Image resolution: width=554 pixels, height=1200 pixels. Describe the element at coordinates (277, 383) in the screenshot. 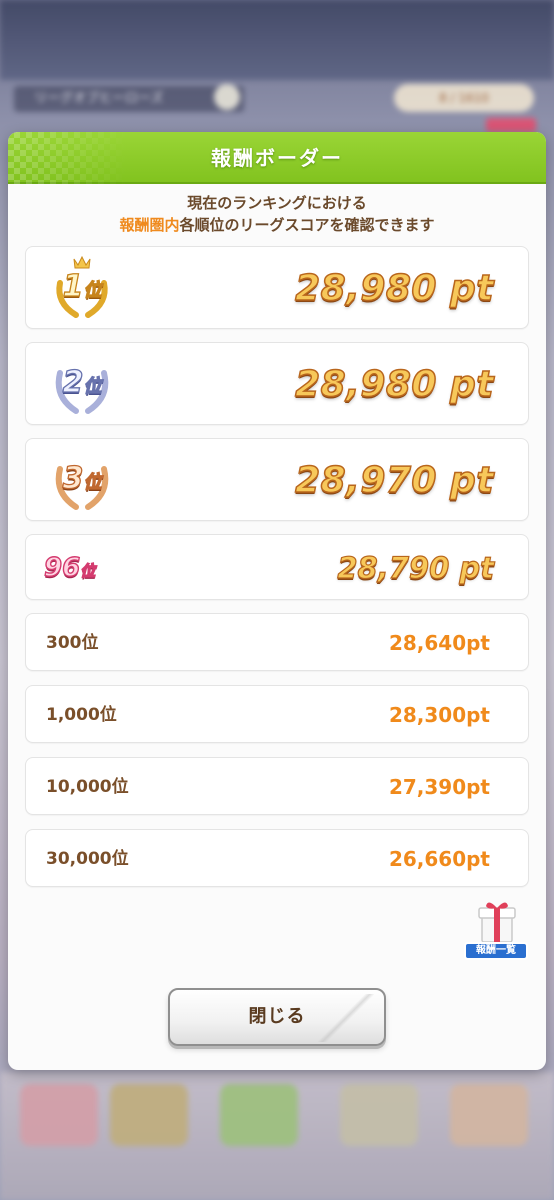

I see `border-row-rank-2: 2位 28,980 pt` at that location.